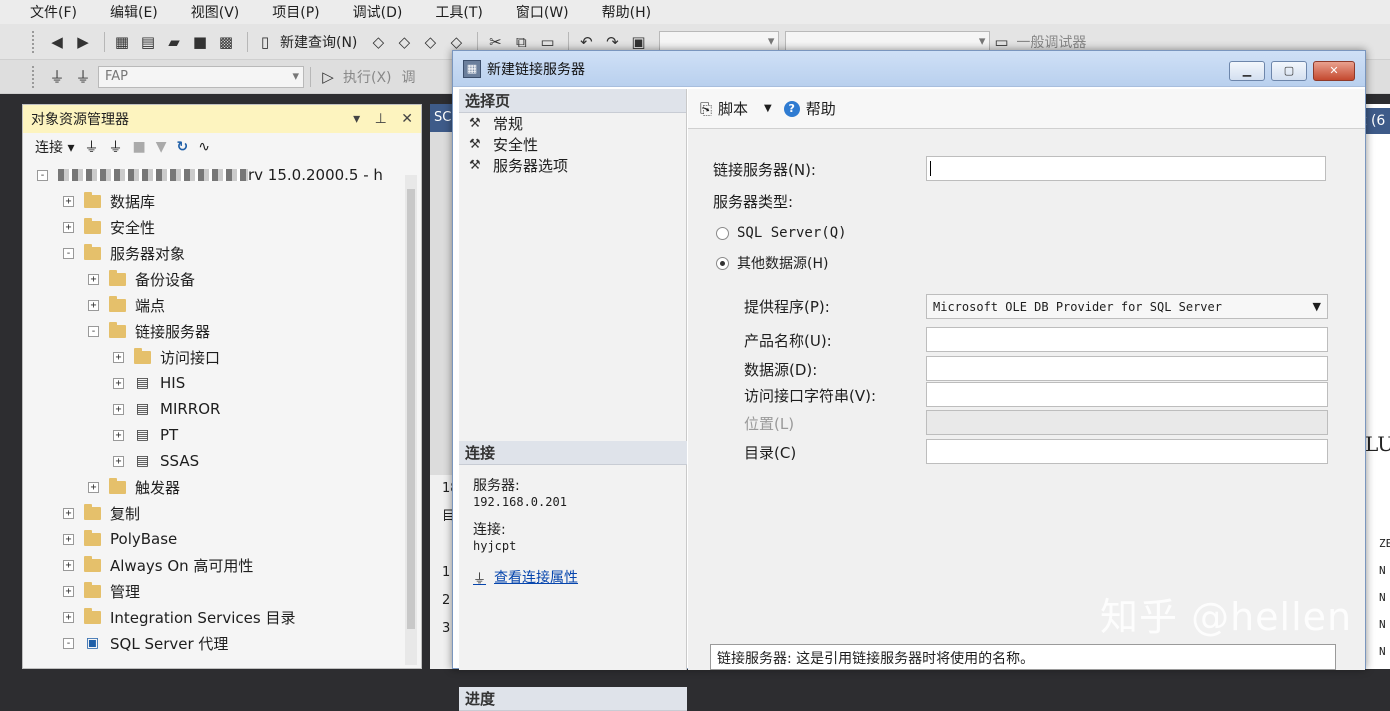  Describe the element at coordinates (356, 119) in the screenshot. I see `panel-menu-icon: ▾` at that location.